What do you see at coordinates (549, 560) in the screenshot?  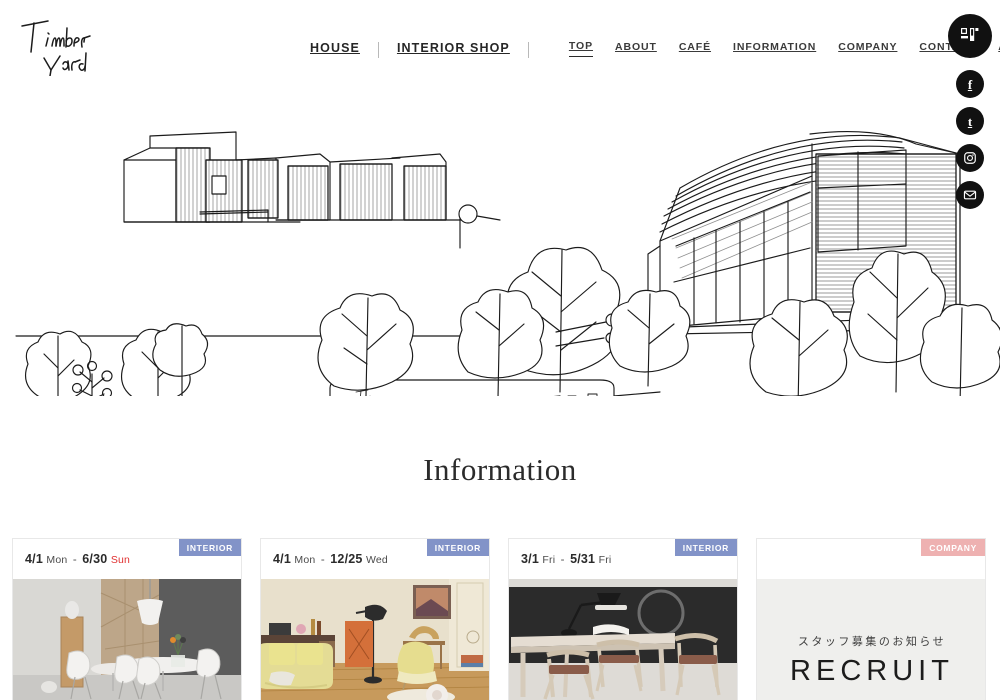 I see `date-start-day: Fri` at bounding box center [549, 560].